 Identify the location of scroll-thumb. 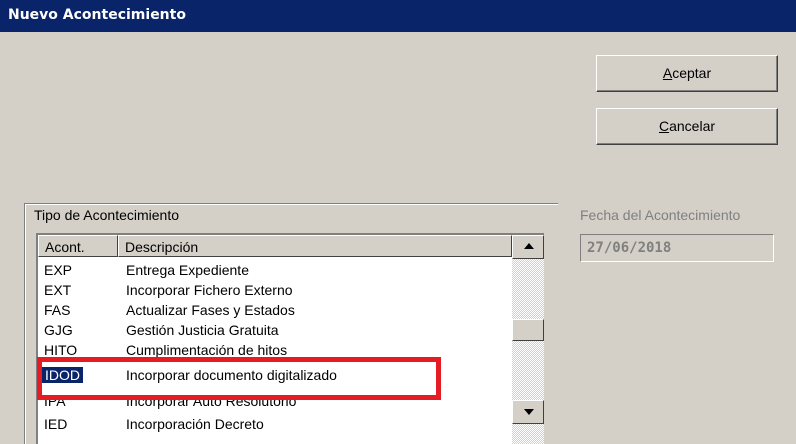
(528, 330).